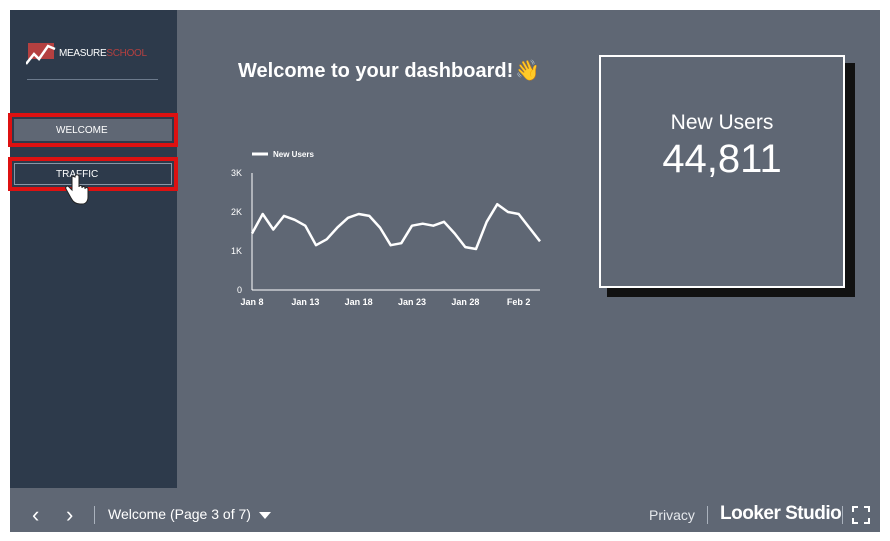  Describe the element at coordinates (722, 122) in the screenshot. I see `scorecard-label: New Users` at that location.